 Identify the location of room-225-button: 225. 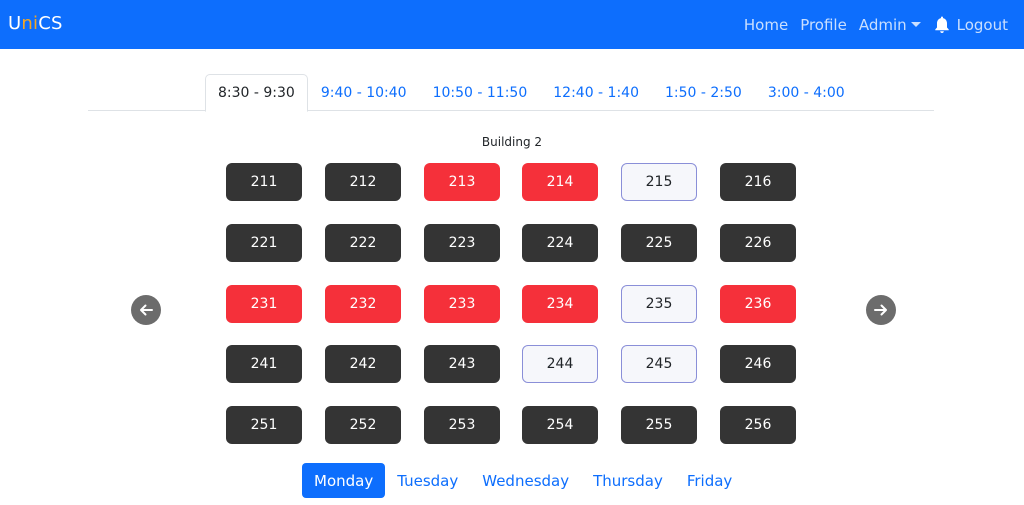
(659, 243).